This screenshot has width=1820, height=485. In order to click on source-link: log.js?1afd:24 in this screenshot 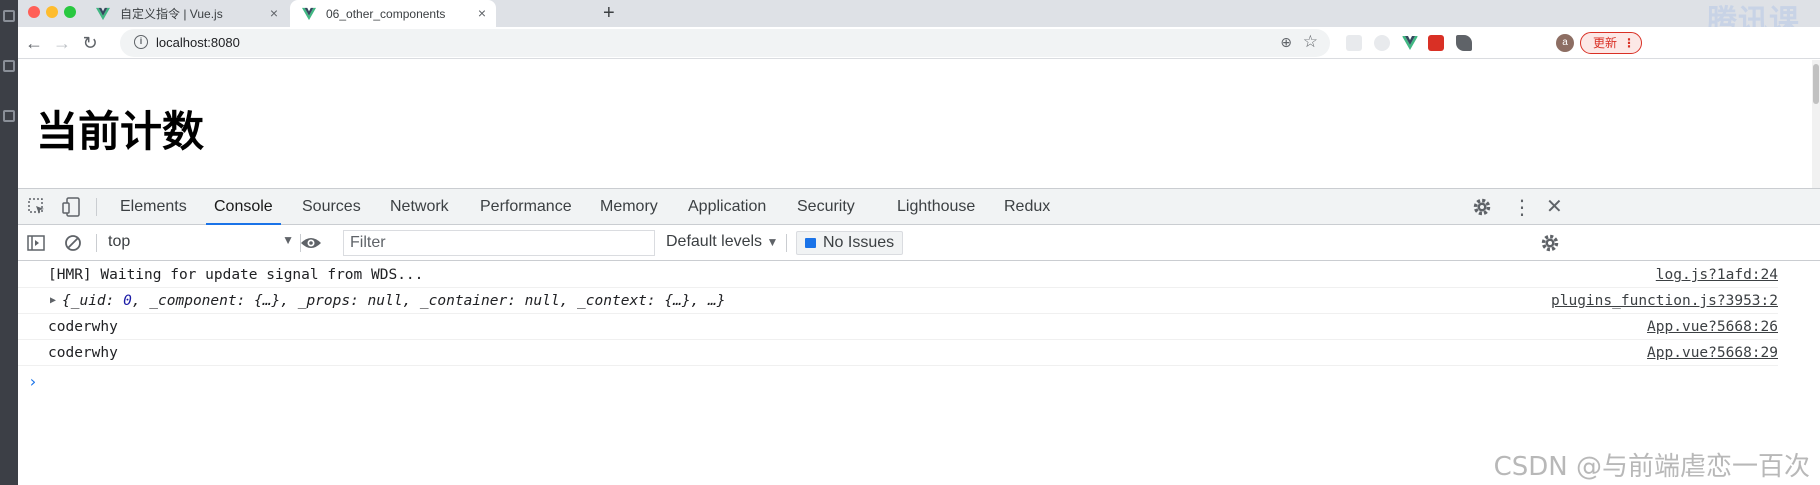, I will do `click(1717, 275)`.